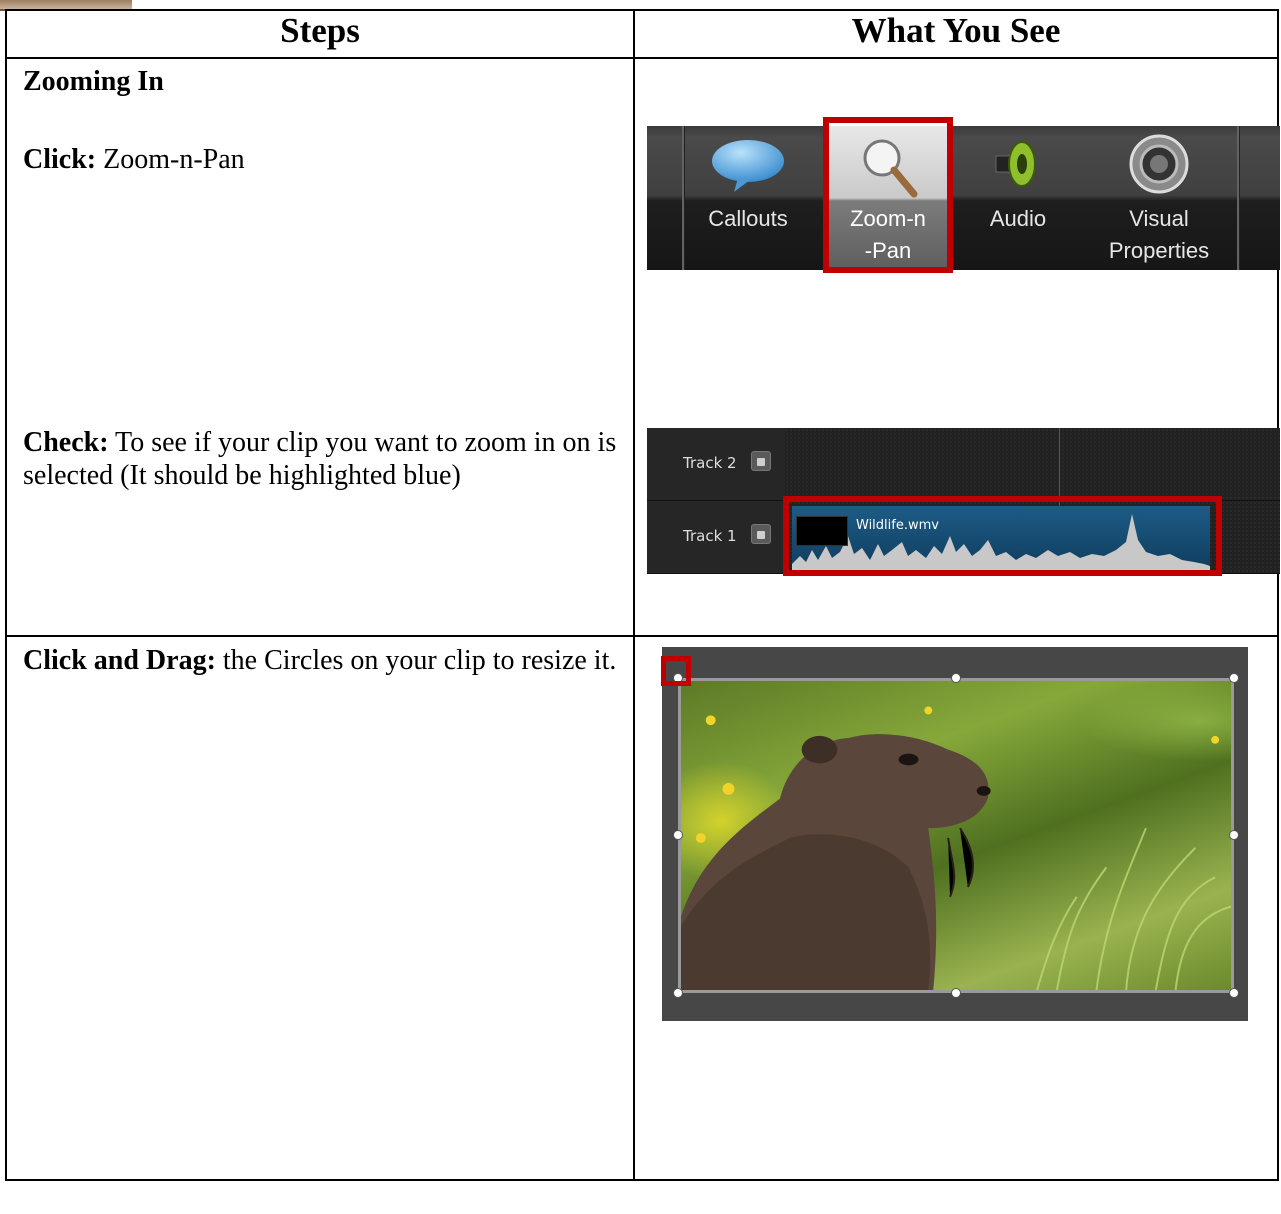 The image size is (1281, 1214). What do you see at coordinates (748, 218) in the screenshot?
I see `callouts-label: Callouts` at bounding box center [748, 218].